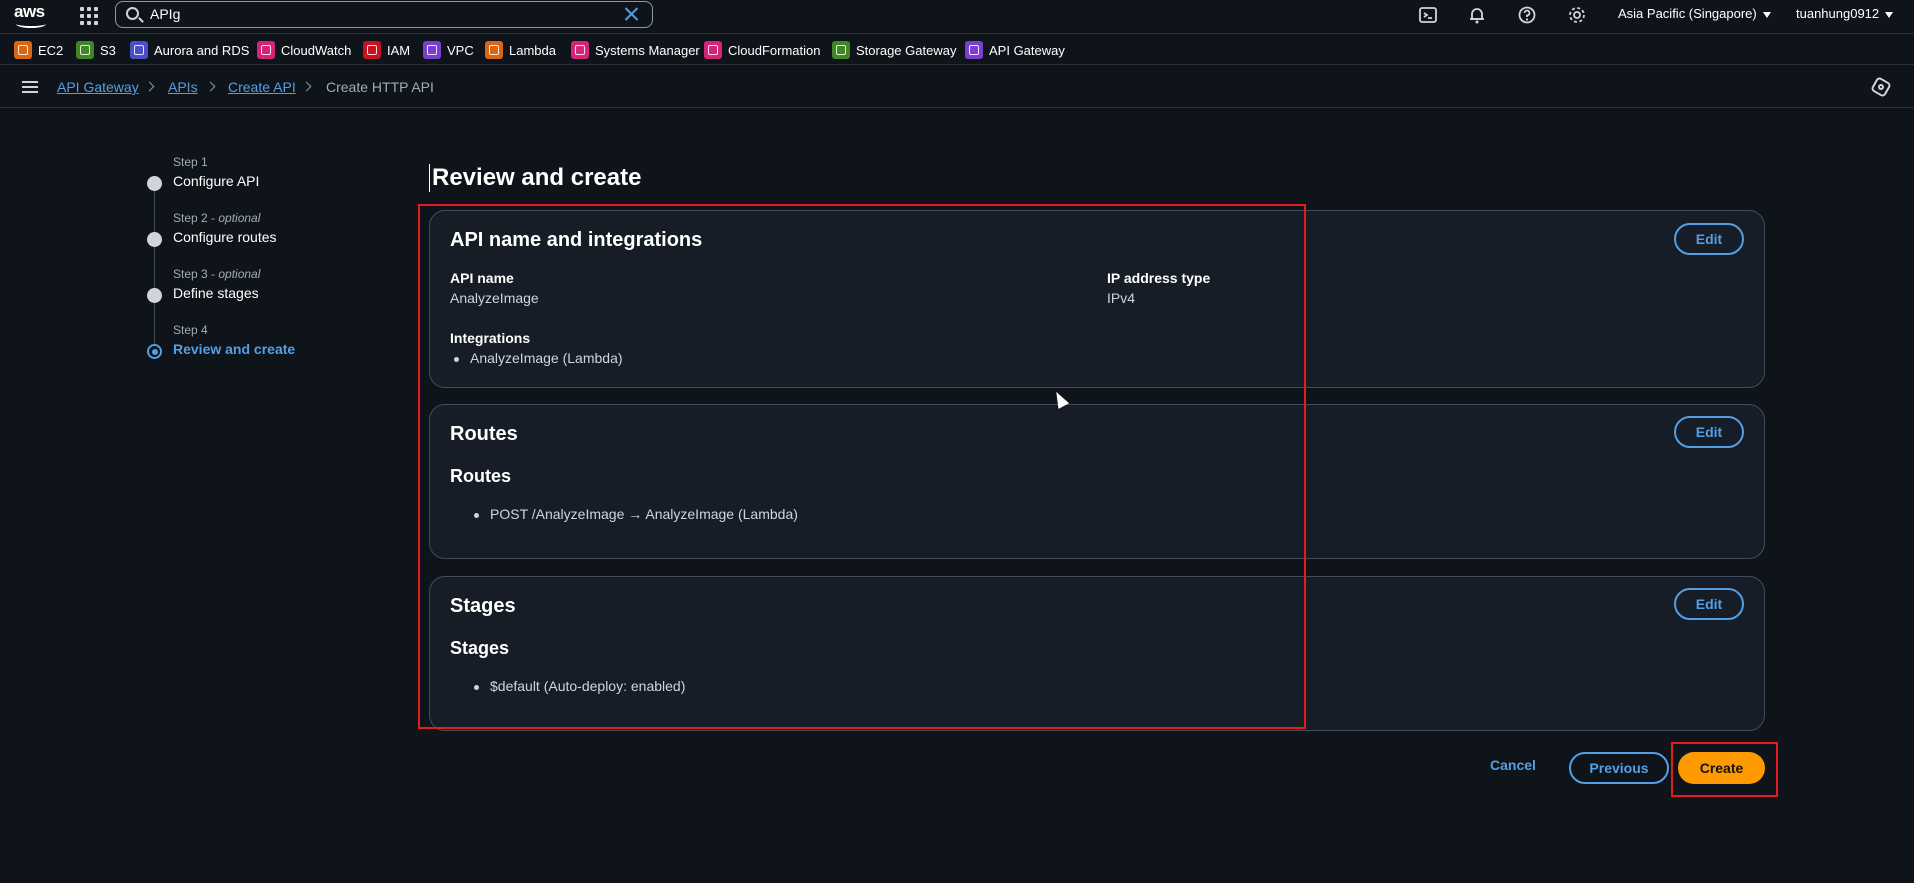 The image size is (1914, 883). Describe the element at coordinates (386, 50) in the screenshot. I see `favorite-iam: IAM` at that location.